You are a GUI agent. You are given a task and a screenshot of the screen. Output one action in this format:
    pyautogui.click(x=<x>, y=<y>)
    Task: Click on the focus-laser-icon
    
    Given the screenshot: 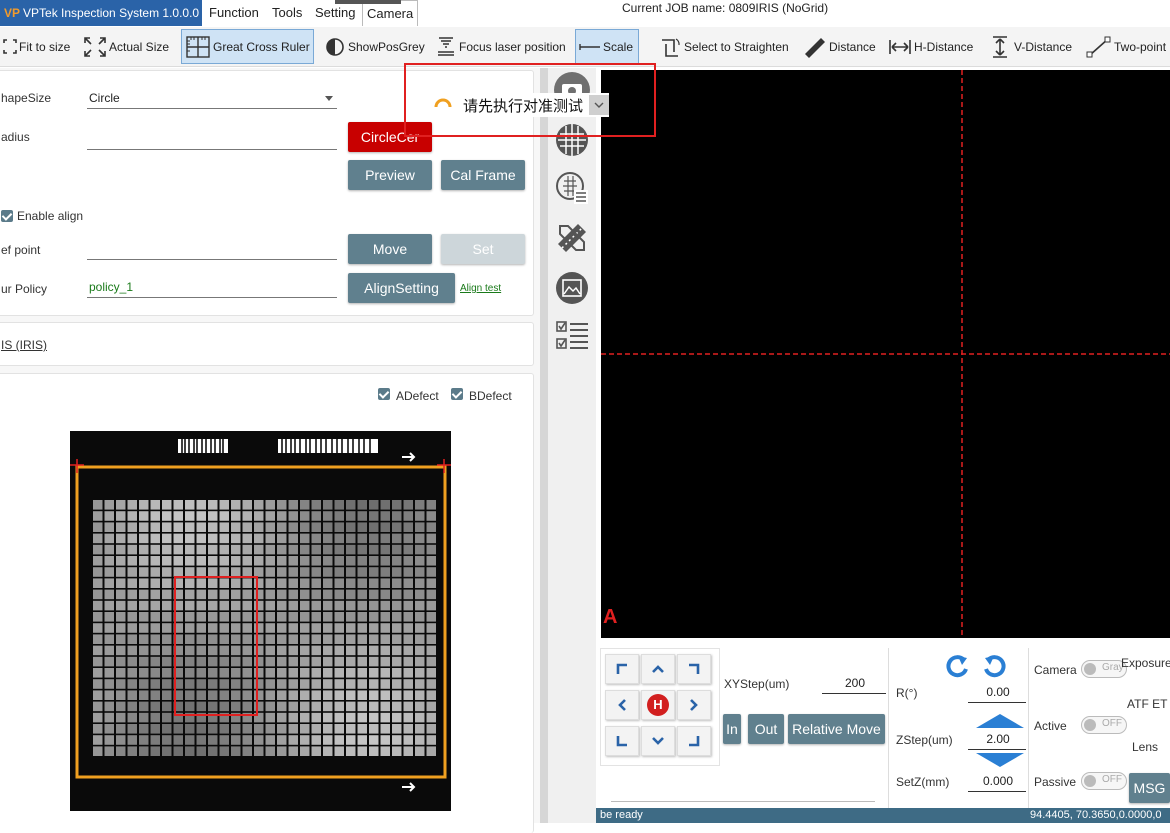 What is the action you would take?
    pyautogui.click(x=446, y=46)
    